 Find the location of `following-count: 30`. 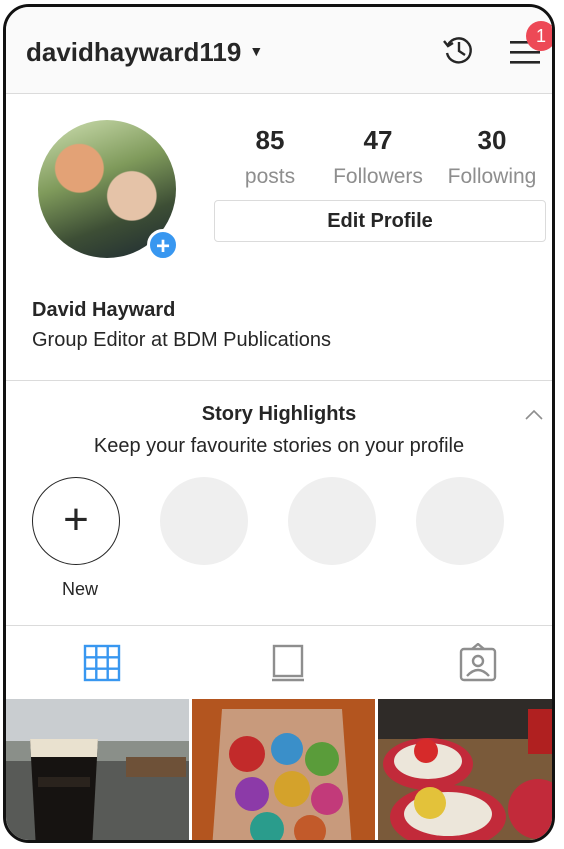

following-count: 30 is located at coordinates (492, 140).